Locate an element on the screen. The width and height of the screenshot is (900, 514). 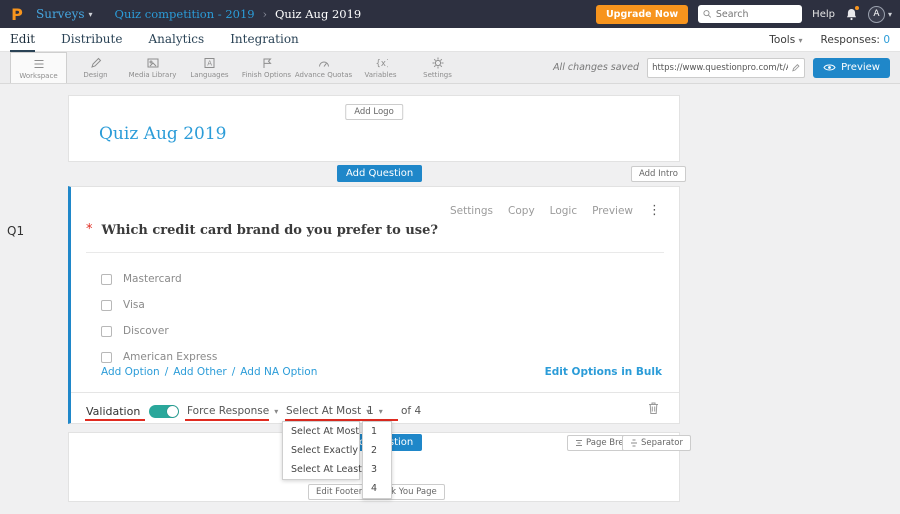
tab-distribute: Distribute is located at coordinates (91, 40).